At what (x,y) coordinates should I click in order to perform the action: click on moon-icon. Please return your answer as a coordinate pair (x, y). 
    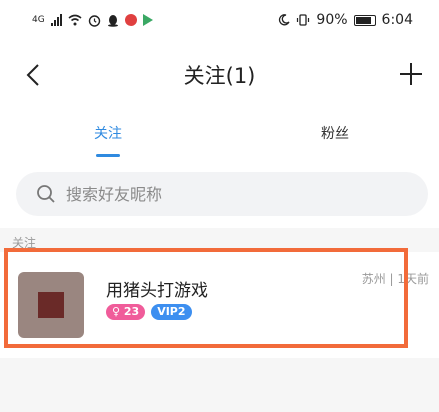
    Looking at the image, I should click on (284, 20).